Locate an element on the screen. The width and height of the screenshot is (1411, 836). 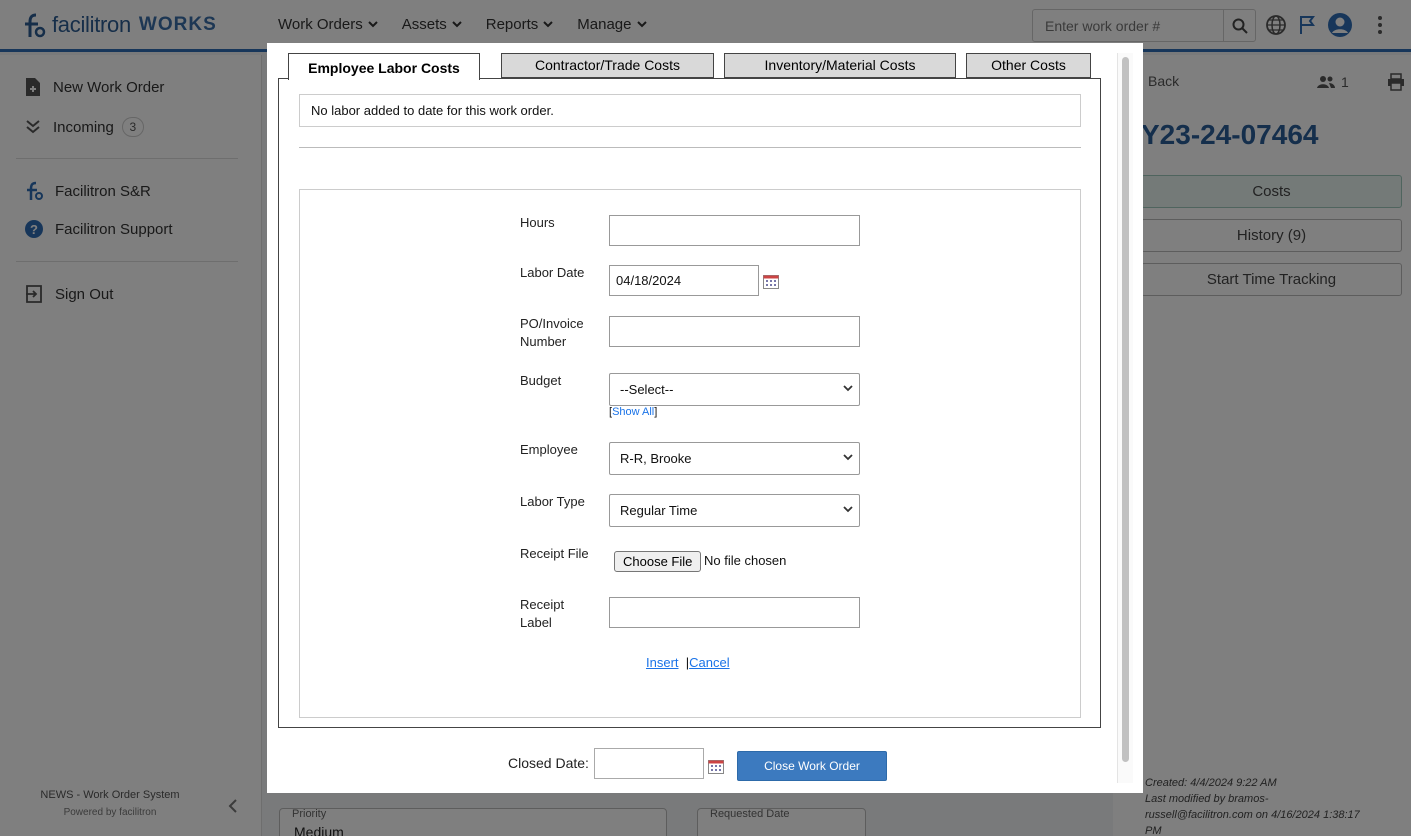
tab-inventory-material-costs: Inventory/Material Costs is located at coordinates (840, 65).